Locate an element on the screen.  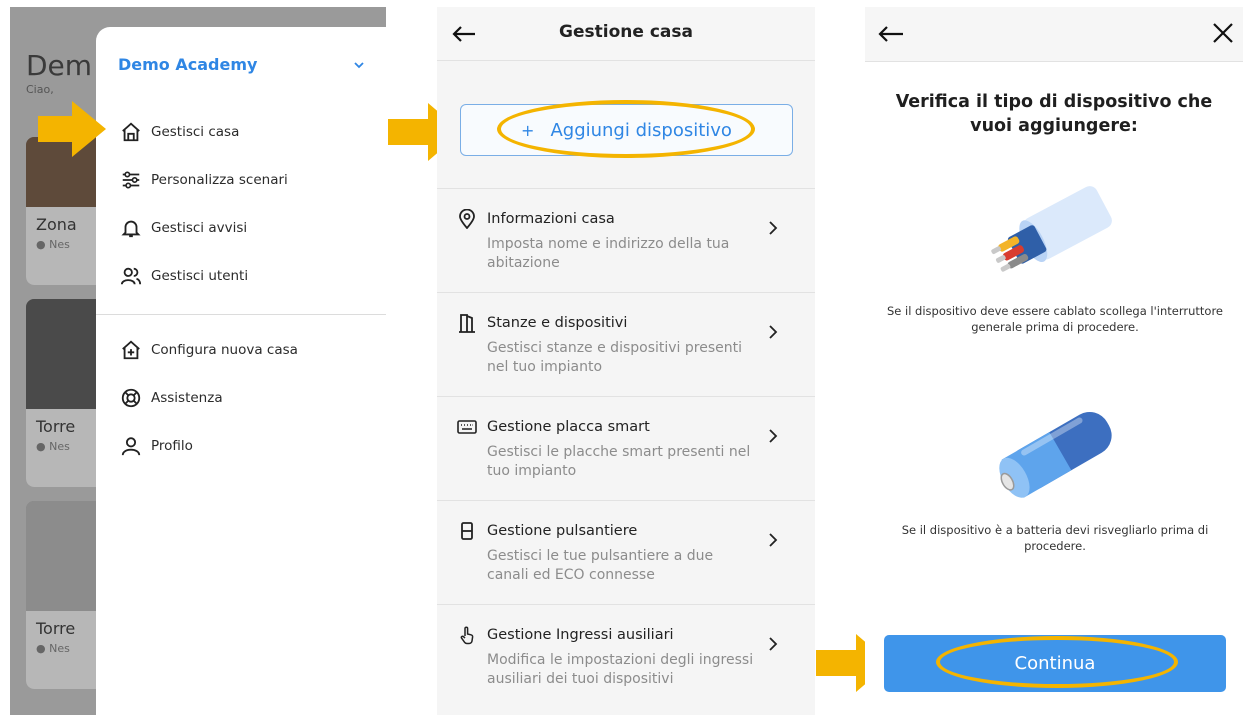
close-icon is located at coordinates (1223, 33).